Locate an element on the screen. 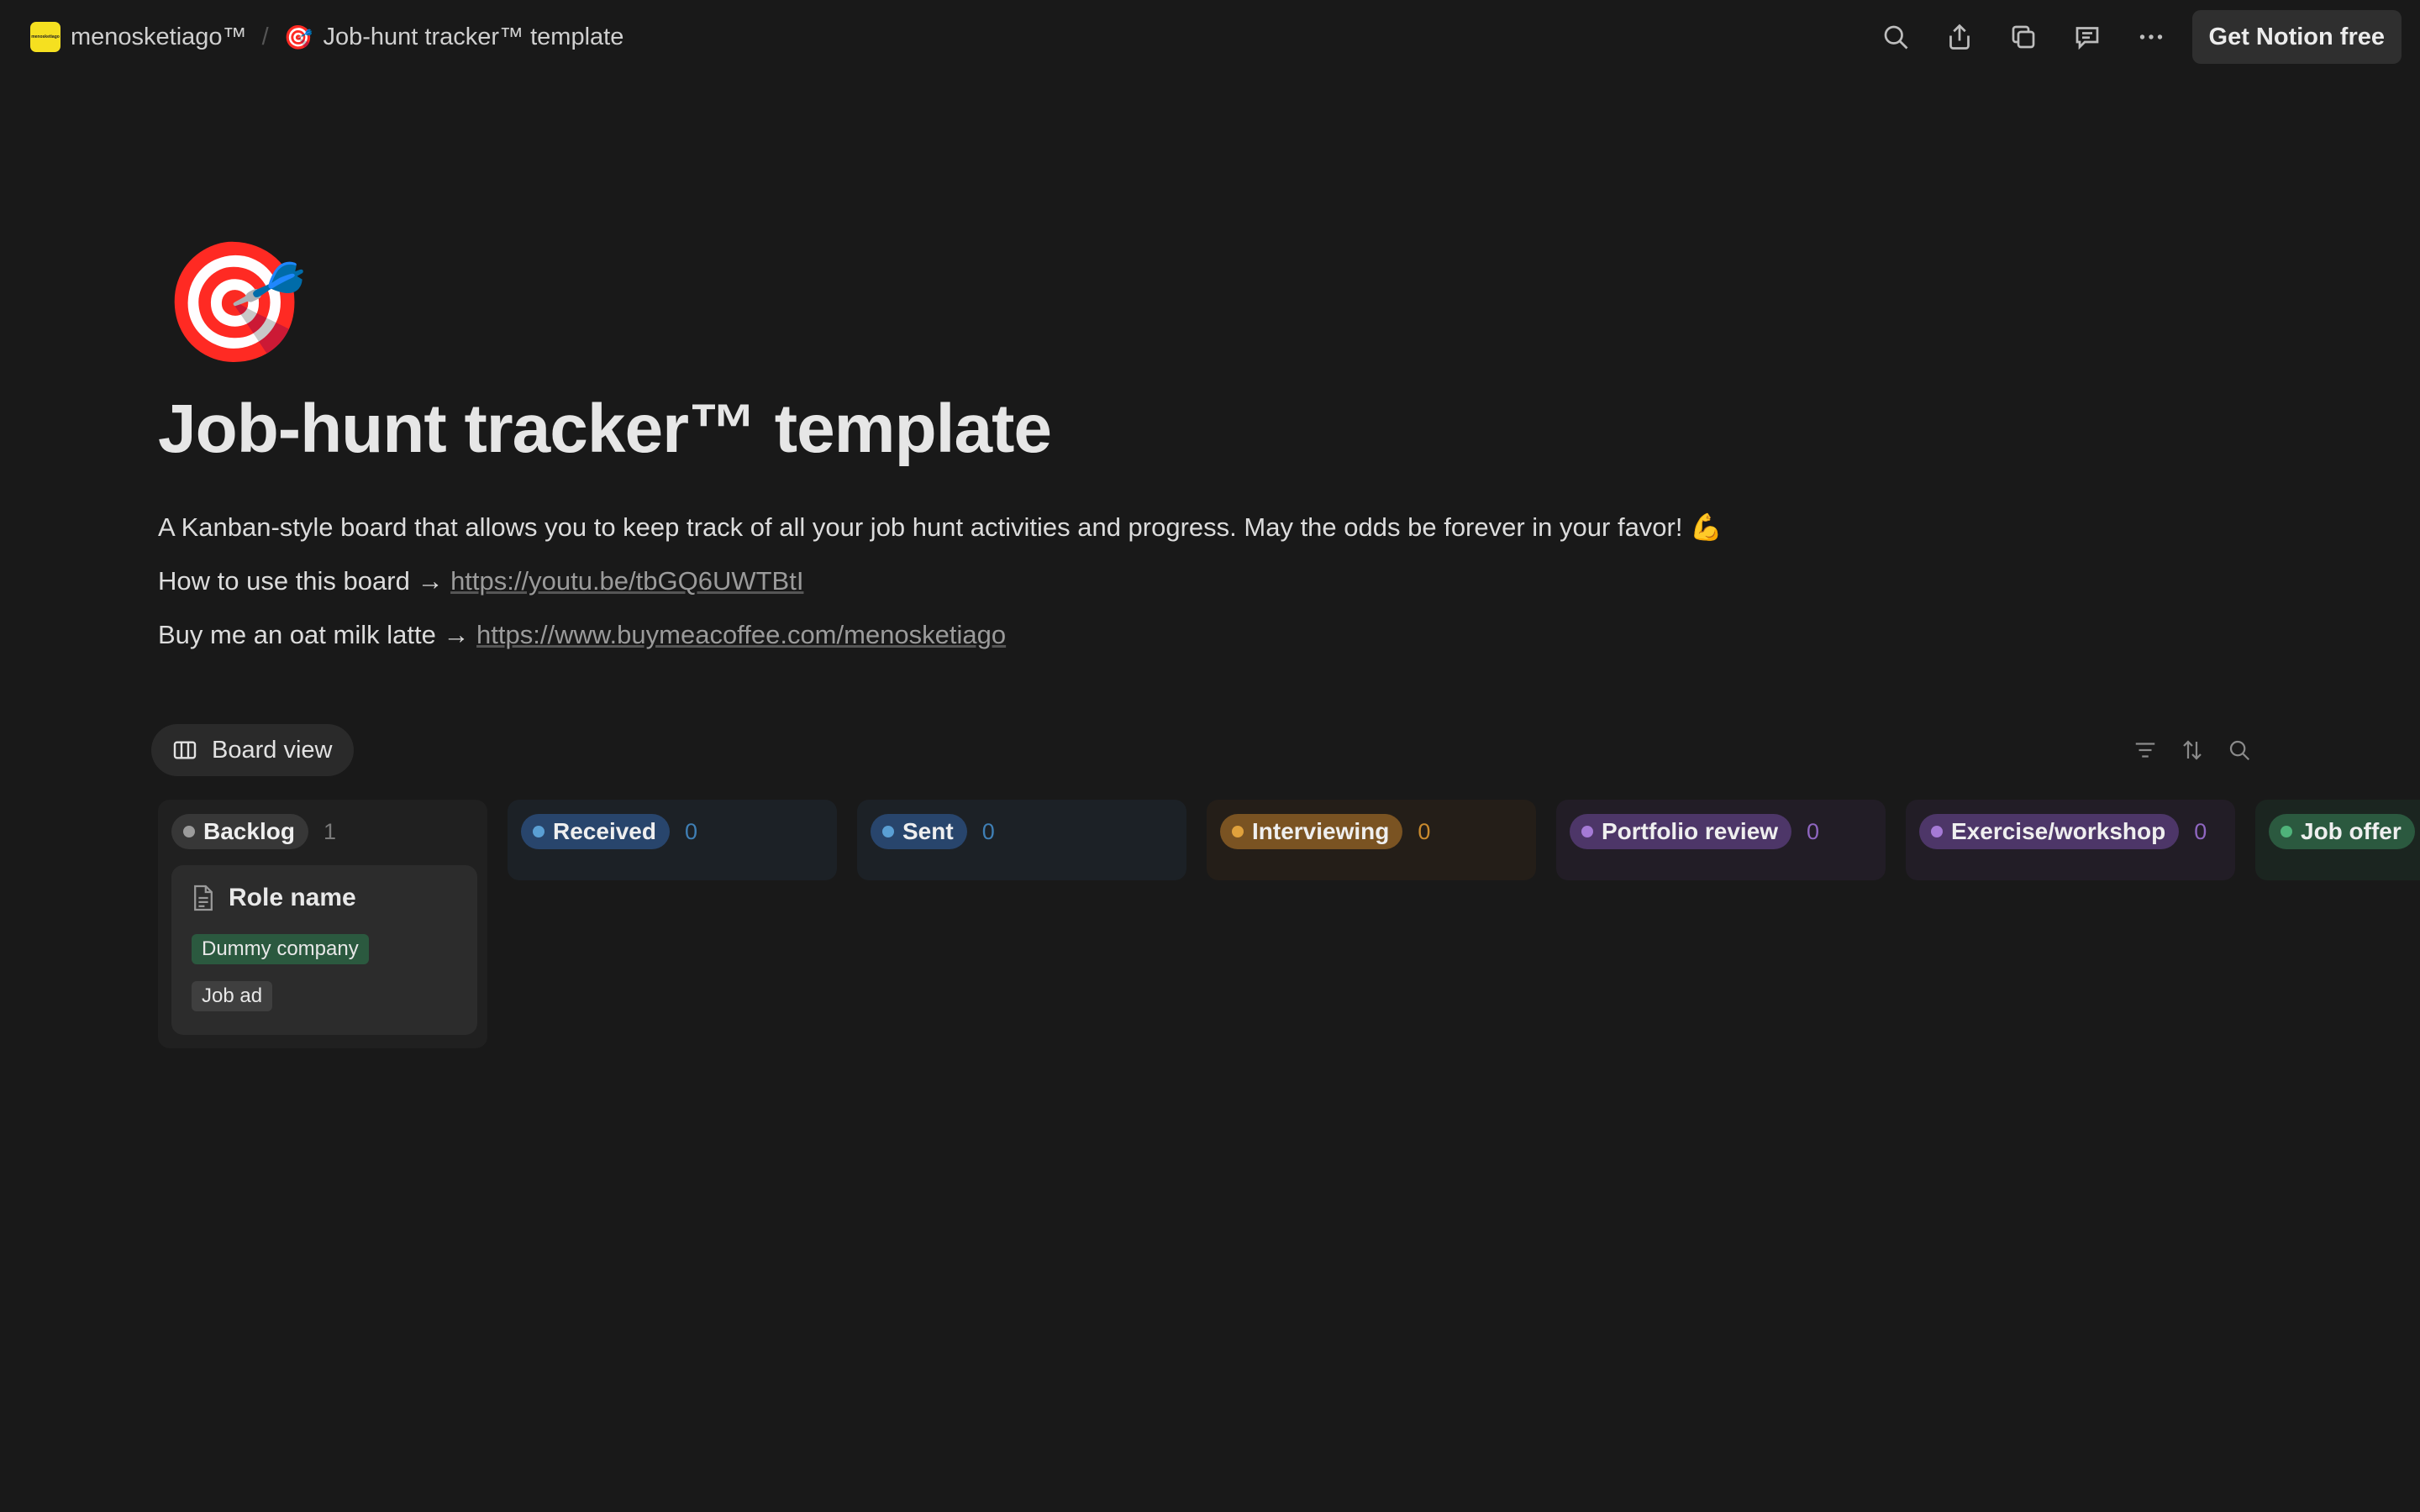 The height and width of the screenshot is (1512, 2420). view-tools is located at coordinates (2192, 750).